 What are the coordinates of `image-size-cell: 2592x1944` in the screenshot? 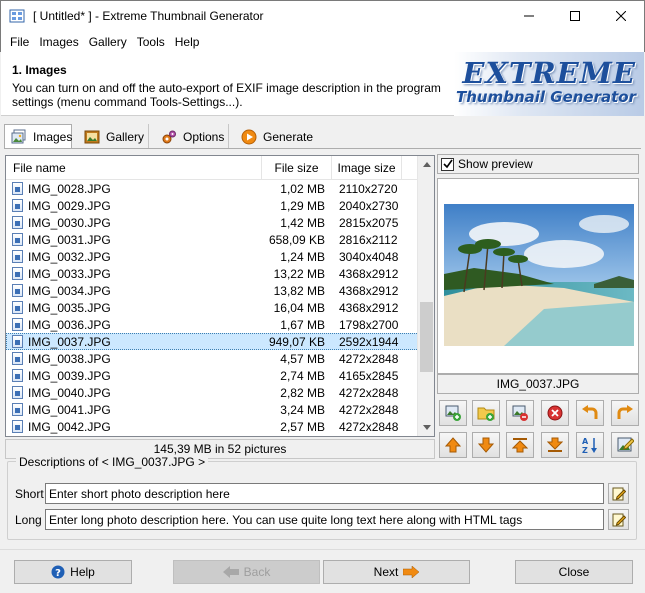 It's located at (369, 341).